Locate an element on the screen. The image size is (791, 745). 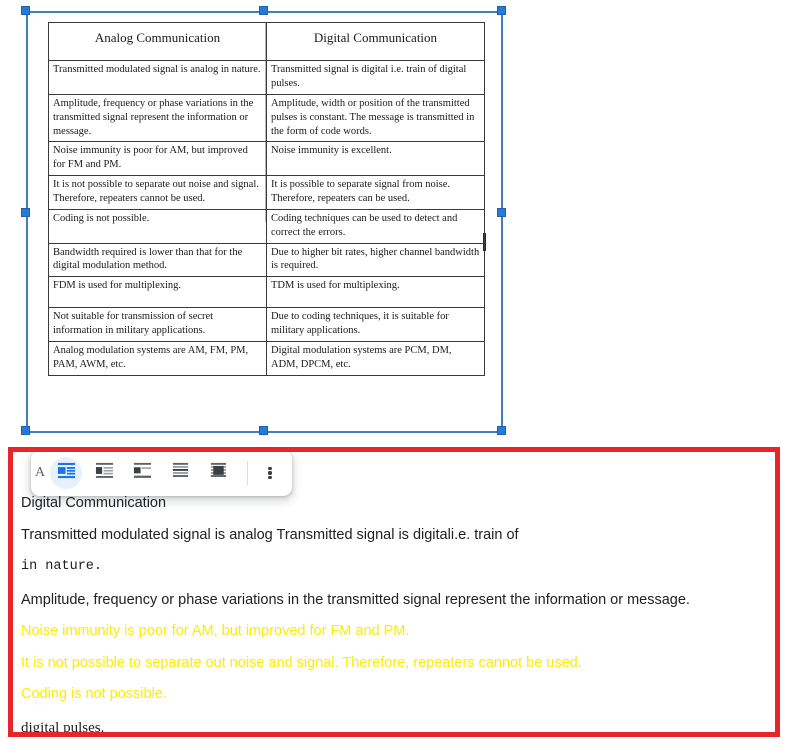
wrap-text-button is located at coordinates (104, 473).